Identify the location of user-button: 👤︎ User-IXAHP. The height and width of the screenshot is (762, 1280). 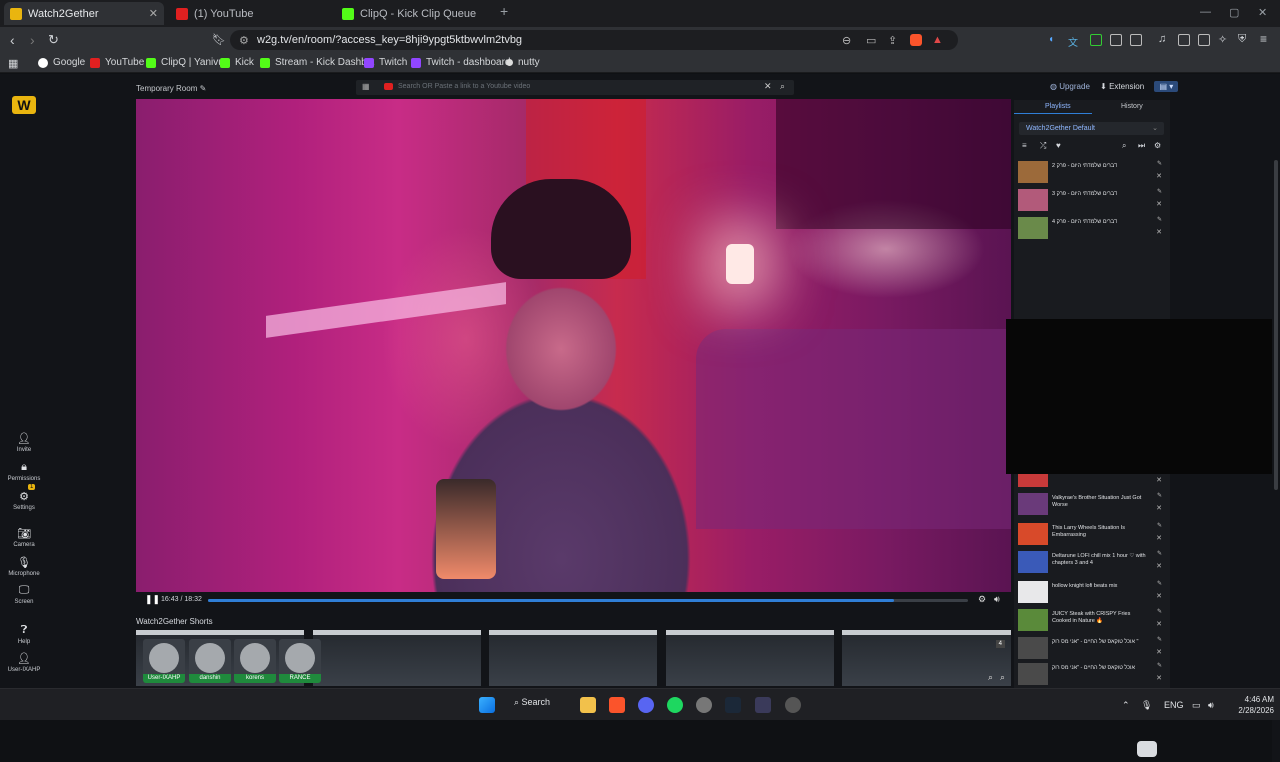
(24, 662).